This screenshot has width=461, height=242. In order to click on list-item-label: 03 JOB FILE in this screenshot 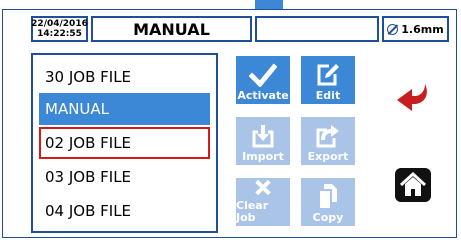, I will do `click(88, 177)`.